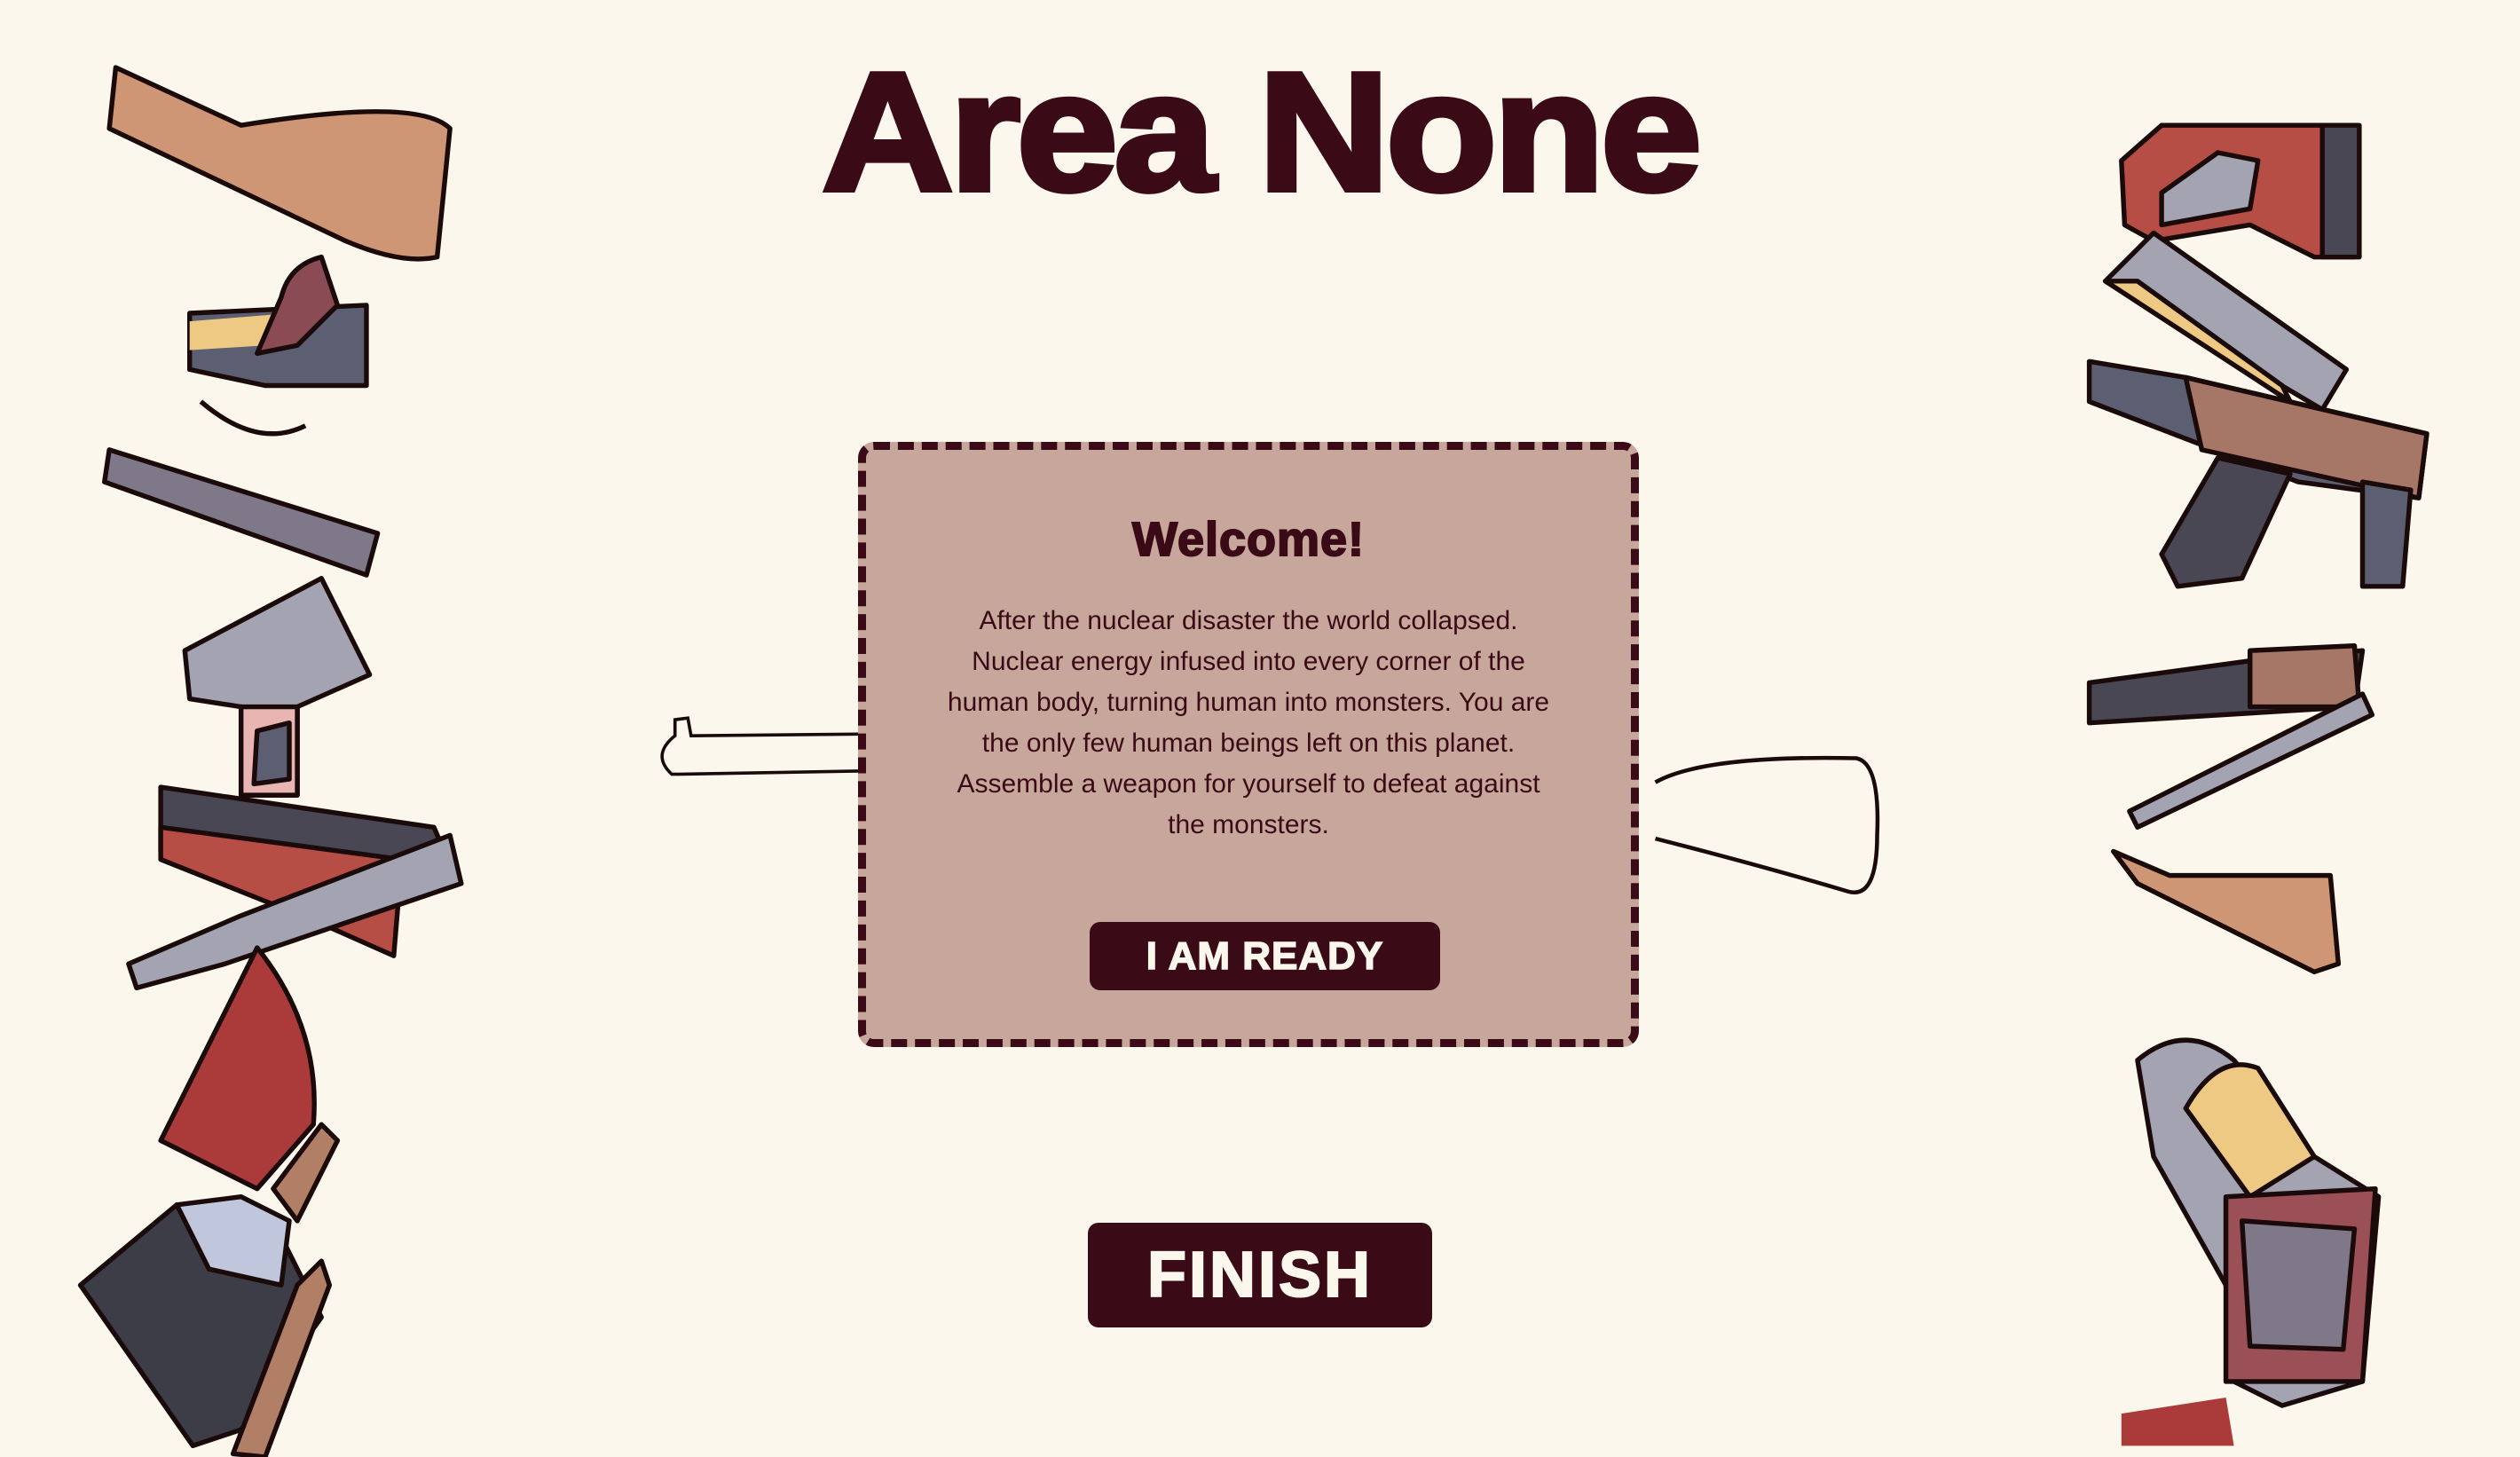  Describe the element at coordinates (759, 746) in the screenshot. I see `barrel-outline` at that location.